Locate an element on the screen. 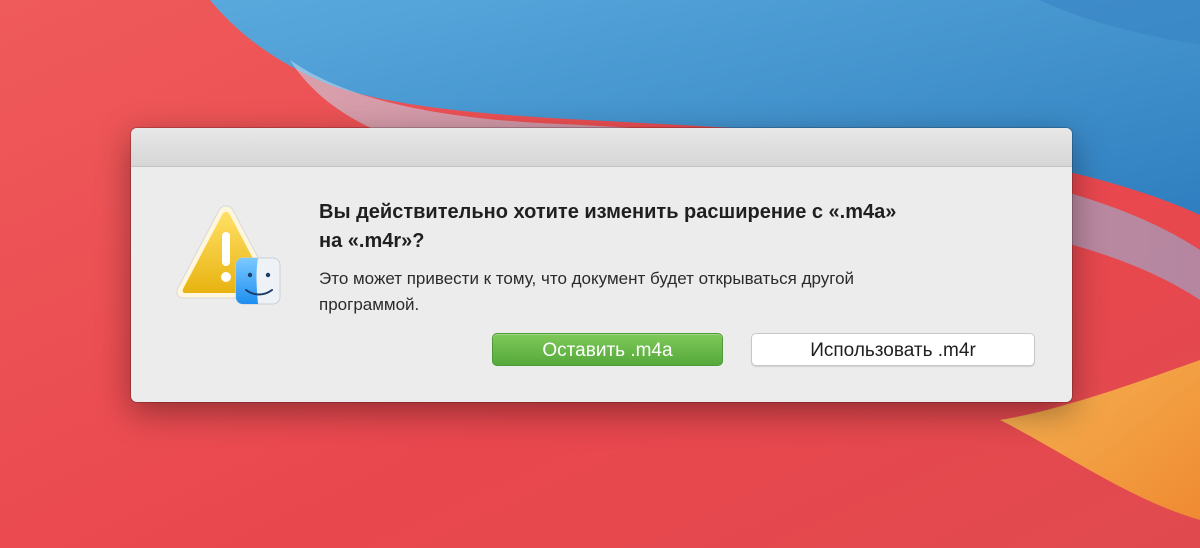 This screenshot has width=1200, height=548. use-m4r-button: Использовать .m4r is located at coordinates (893, 349).